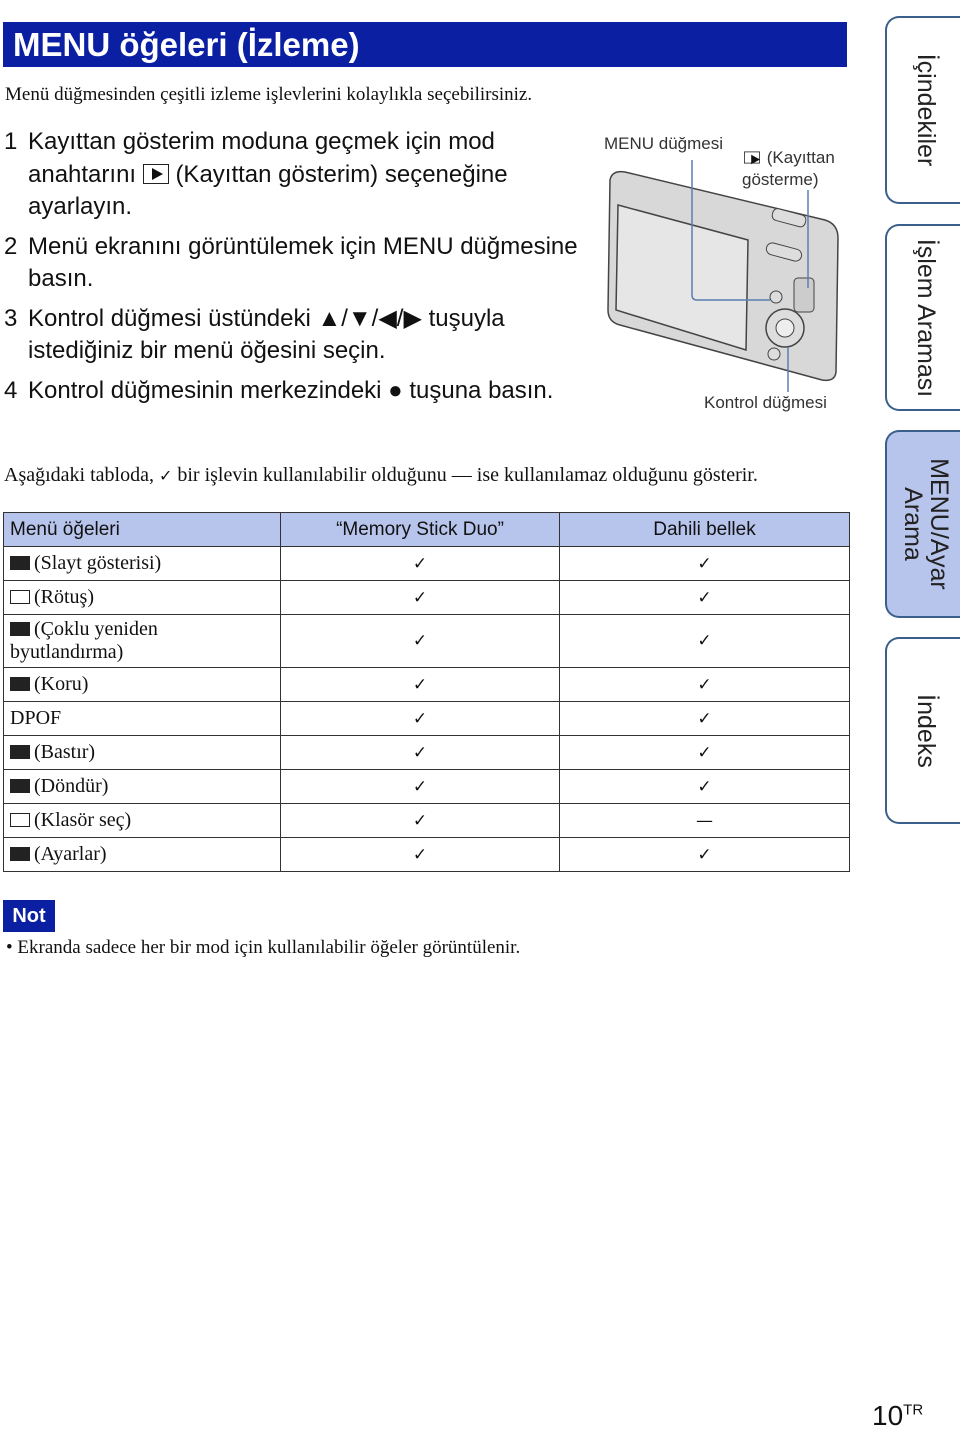  Describe the element at coordinates (29, 916) in the screenshot. I see `note-badge: Not` at that location.